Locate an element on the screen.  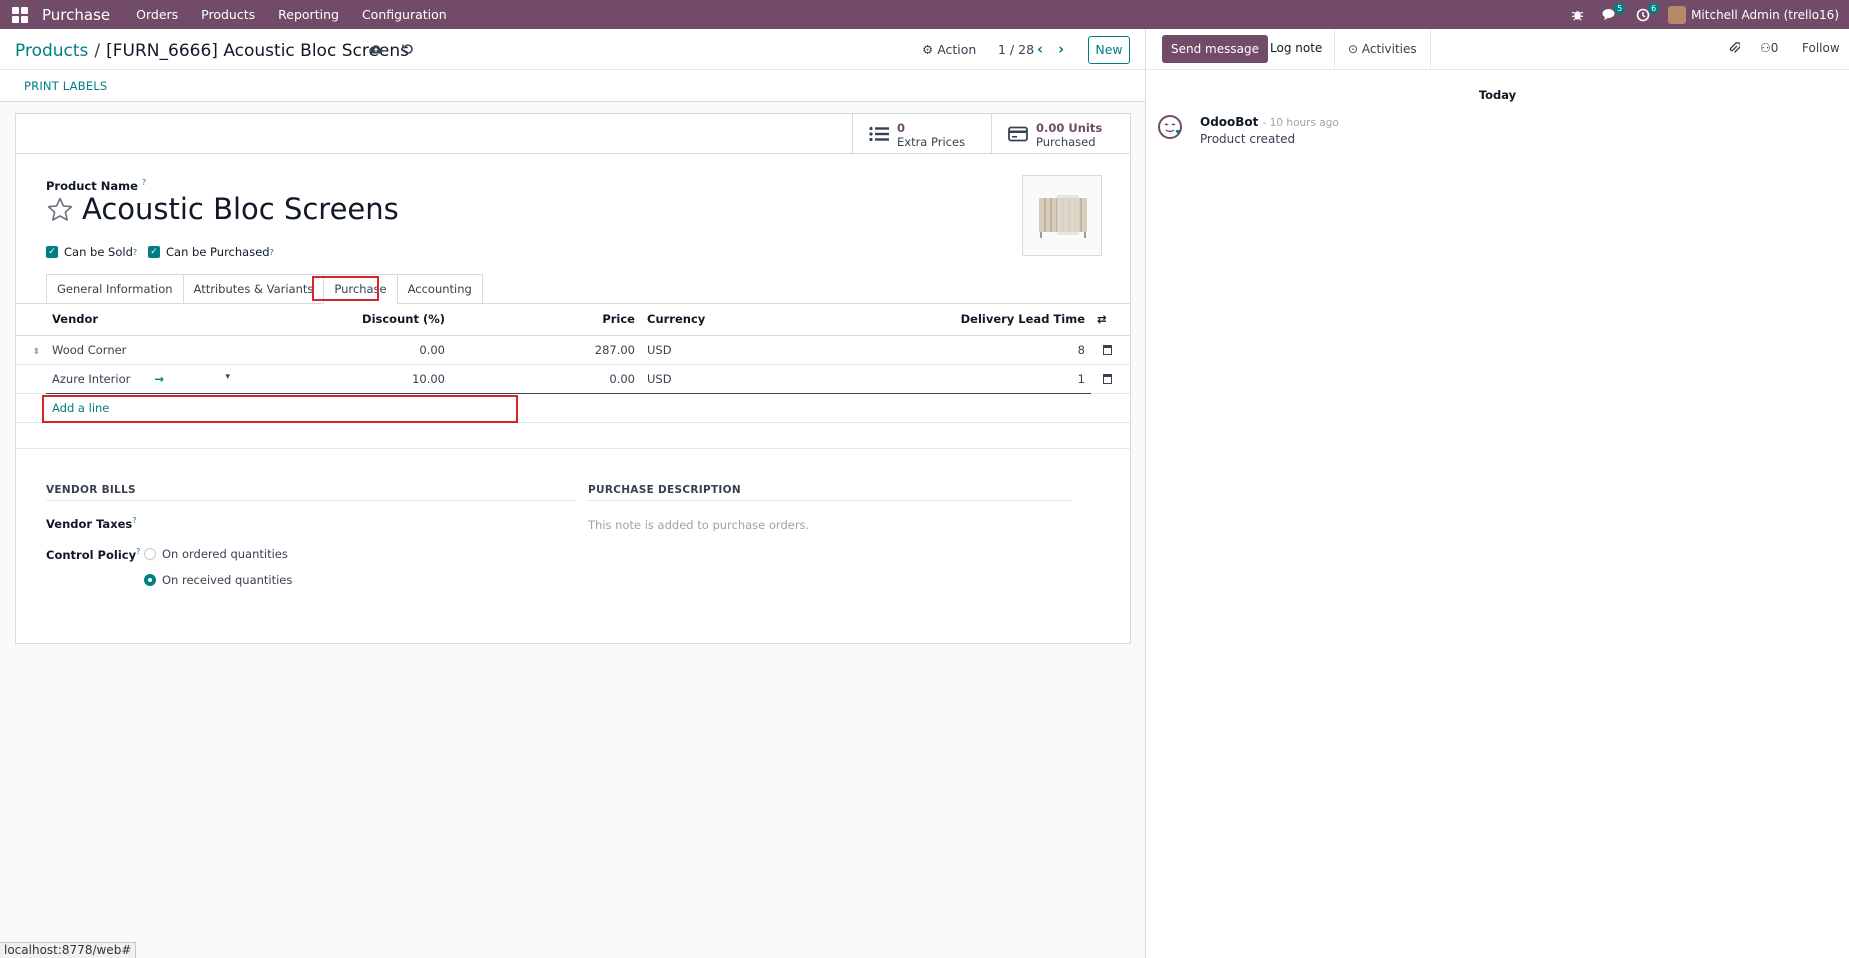
extra-prices-button: 0 Extra Prices is located at coordinates (921, 133).